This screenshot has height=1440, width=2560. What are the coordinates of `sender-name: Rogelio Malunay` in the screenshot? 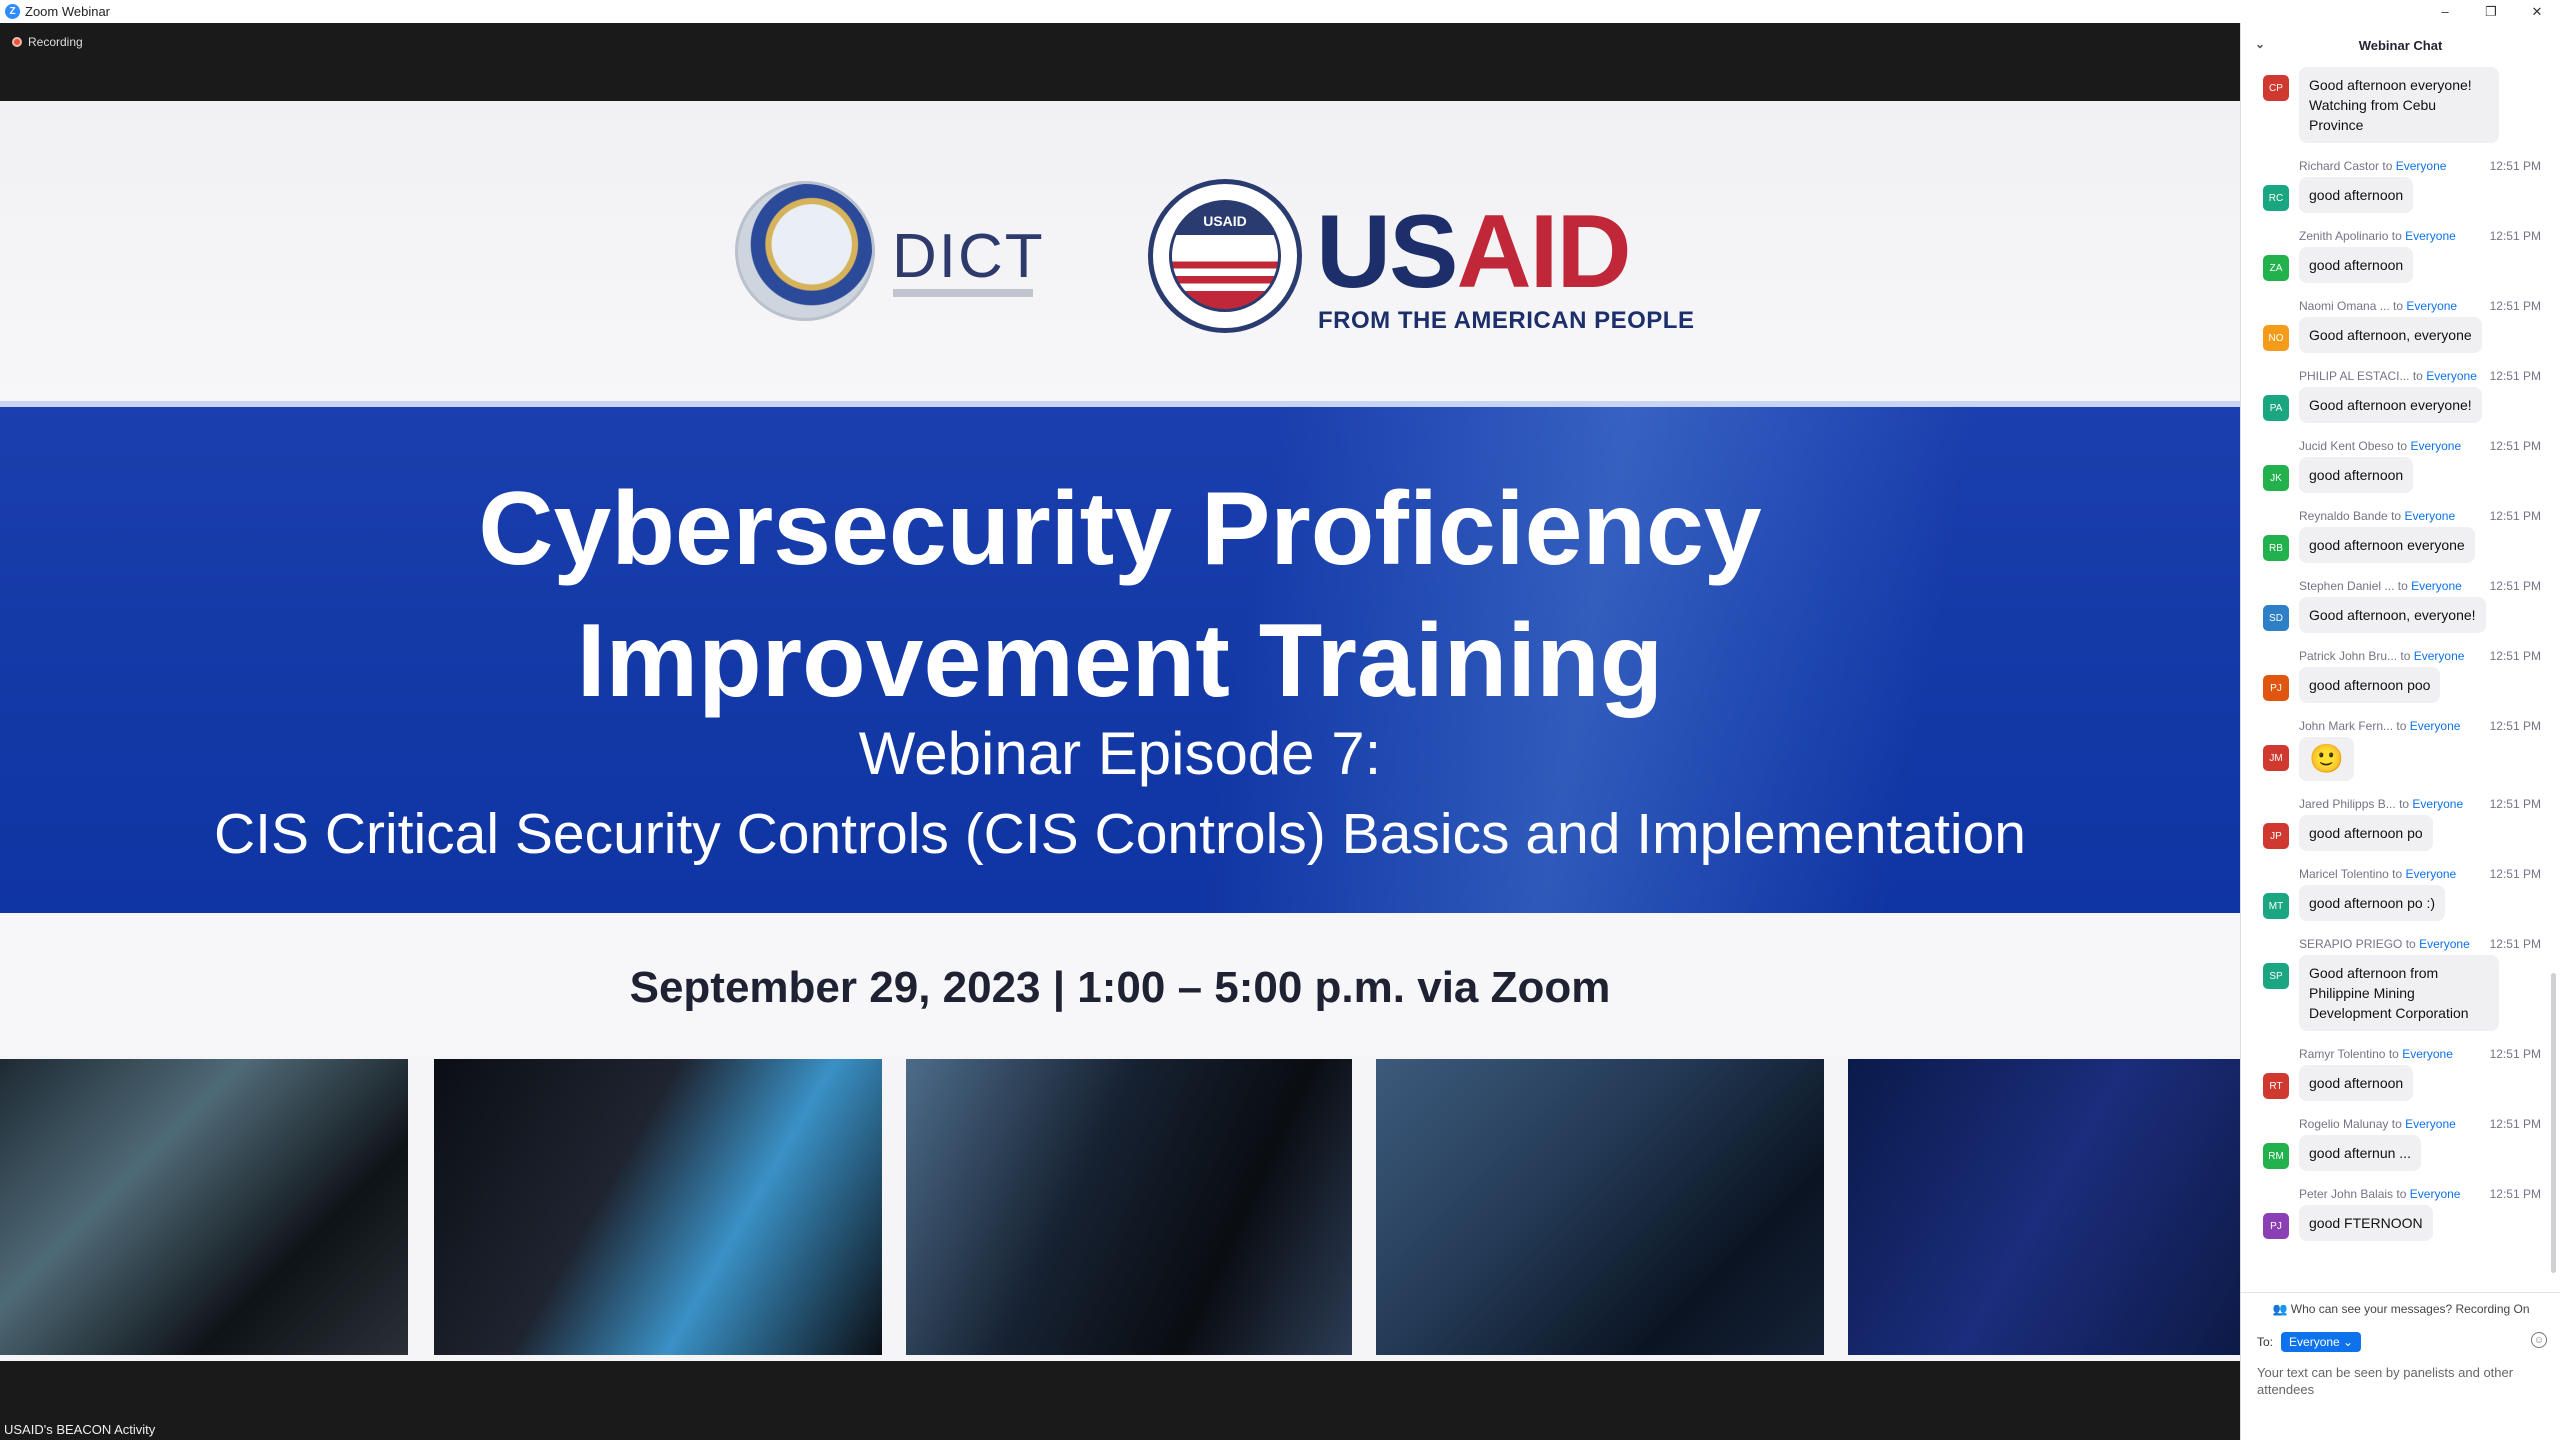 It's located at (2344, 1124).